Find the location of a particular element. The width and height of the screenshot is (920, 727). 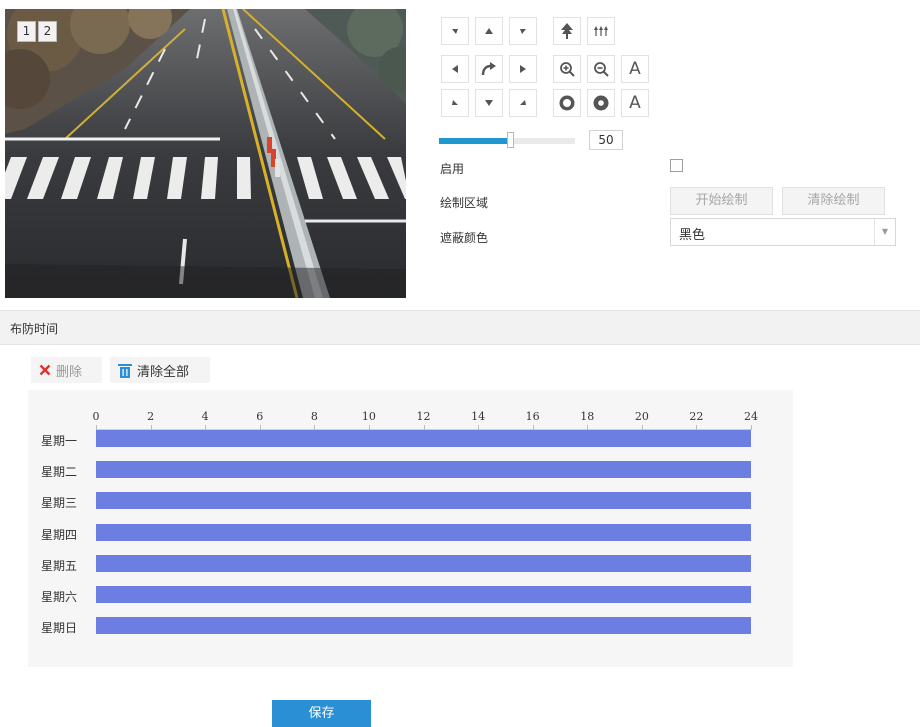

arrow-up-icon is located at coordinates (489, 31).